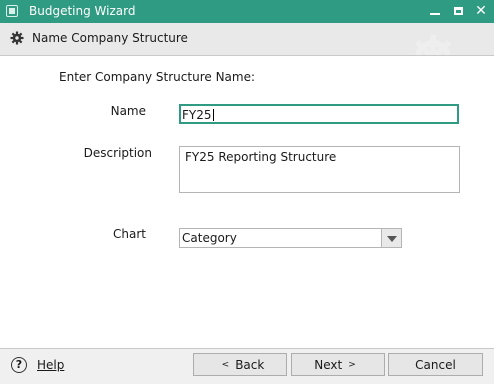 The height and width of the screenshot is (384, 494). What do you see at coordinates (247, 39) in the screenshot?
I see `wizard-step-header: Name Company Structure` at bounding box center [247, 39].